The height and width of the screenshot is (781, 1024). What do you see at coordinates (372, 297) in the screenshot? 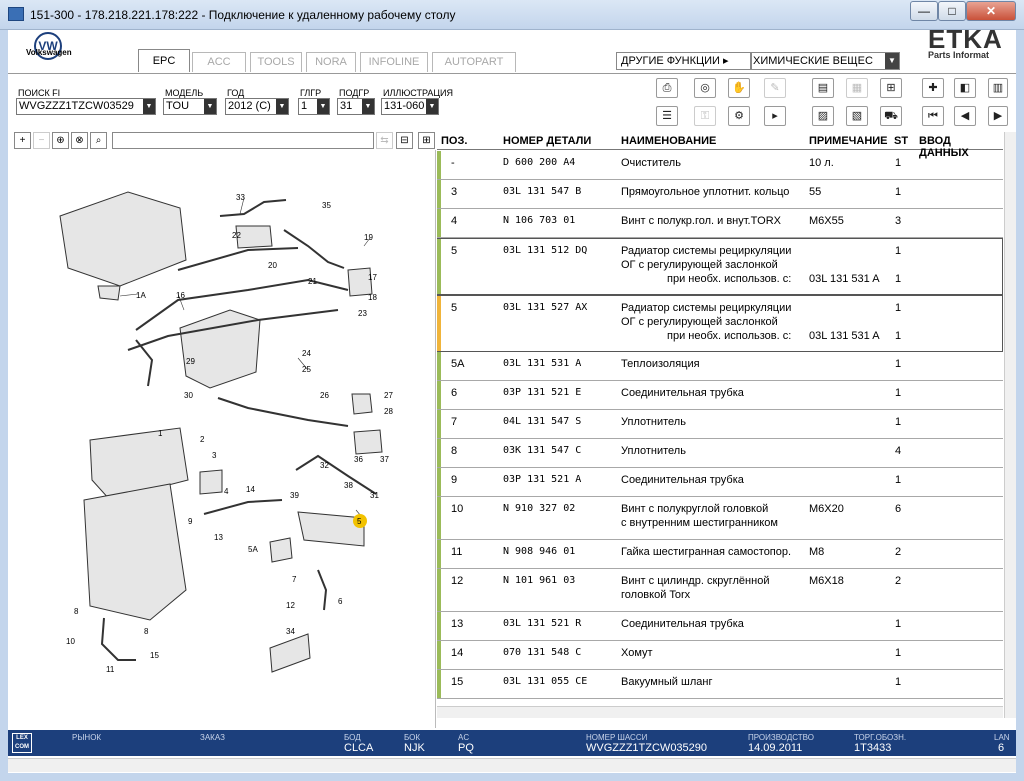
I see `callout-18: 18` at bounding box center [372, 297].